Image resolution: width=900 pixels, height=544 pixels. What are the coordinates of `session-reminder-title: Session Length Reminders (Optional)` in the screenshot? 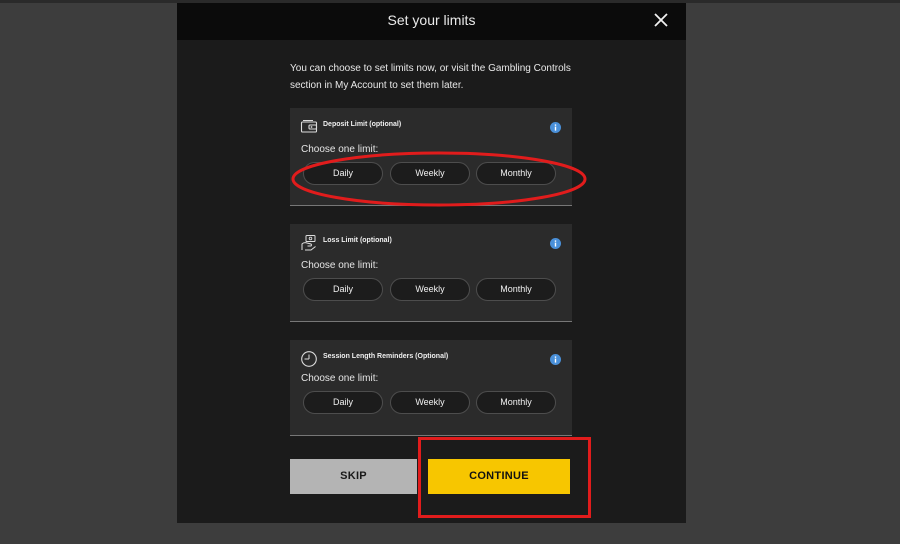 It's located at (386, 356).